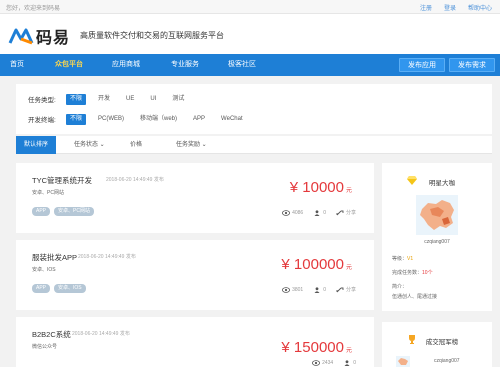 This screenshot has height=367, width=500. Describe the element at coordinates (54, 257) in the screenshot. I see `task-title: 服装批发APP` at that location.